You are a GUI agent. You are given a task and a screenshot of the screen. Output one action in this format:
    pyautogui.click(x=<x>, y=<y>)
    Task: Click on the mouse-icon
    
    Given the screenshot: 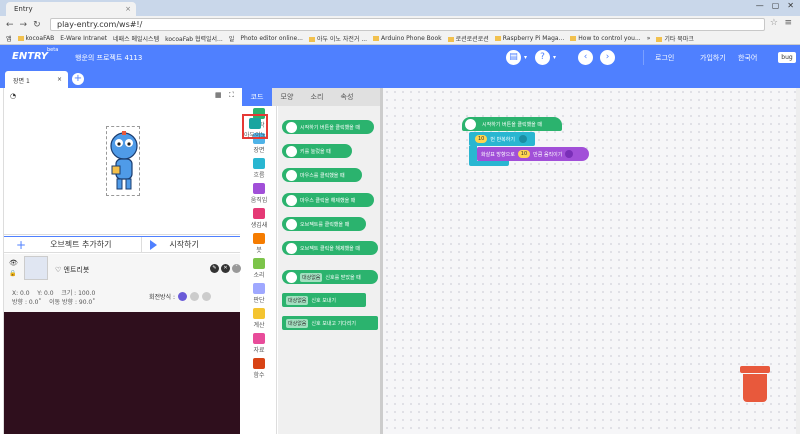 What is the action you would take?
    pyautogui.click(x=291, y=248)
    